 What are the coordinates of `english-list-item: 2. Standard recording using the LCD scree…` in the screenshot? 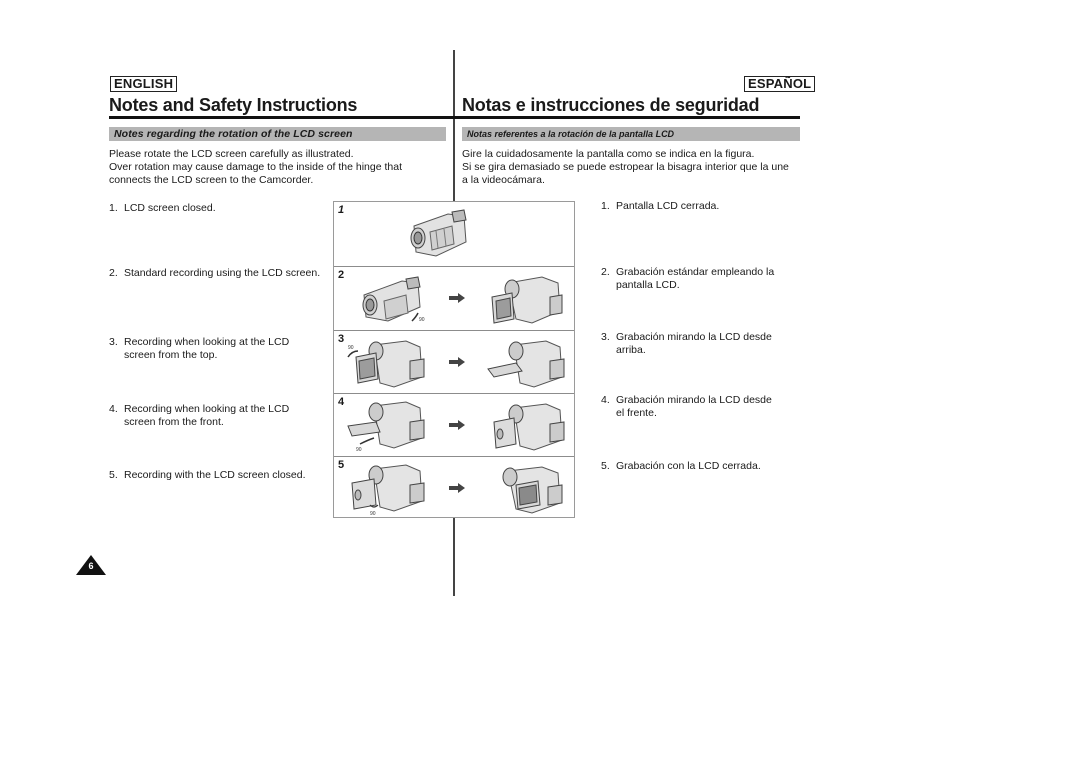 It's located at (214, 273).